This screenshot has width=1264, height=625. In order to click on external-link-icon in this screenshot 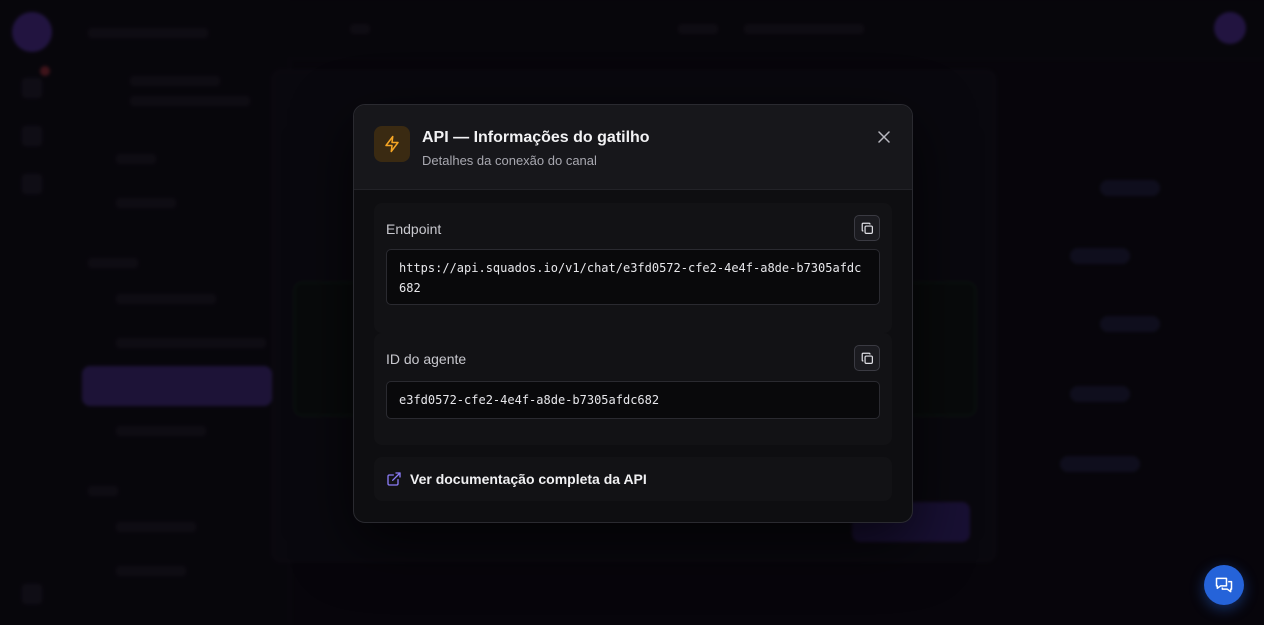, I will do `click(394, 479)`.